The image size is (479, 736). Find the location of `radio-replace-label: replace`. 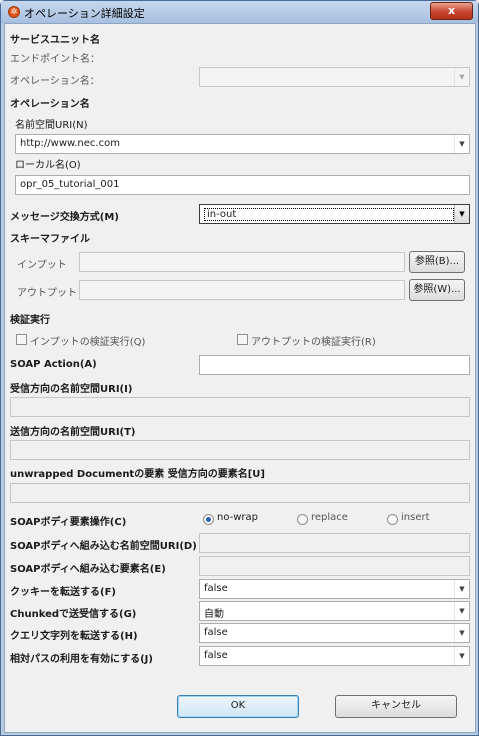

radio-replace-label: replace is located at coordinates (329, 517).